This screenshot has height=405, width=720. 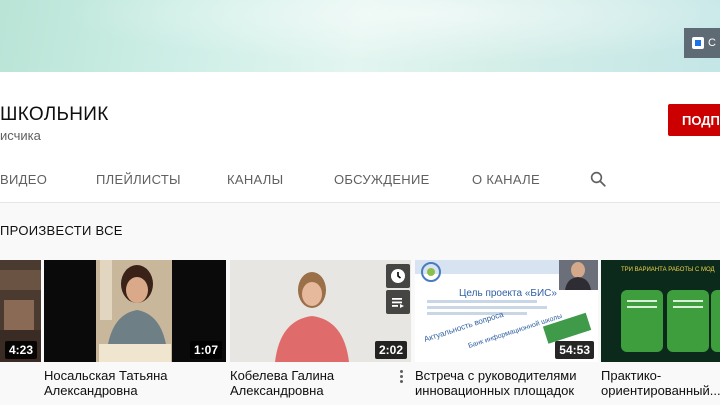 What do you see at coordinates (129, 383) in the screenshot?
I see `video-title: Носальская Татьяна Александровна` at bounding box center [129, 383].